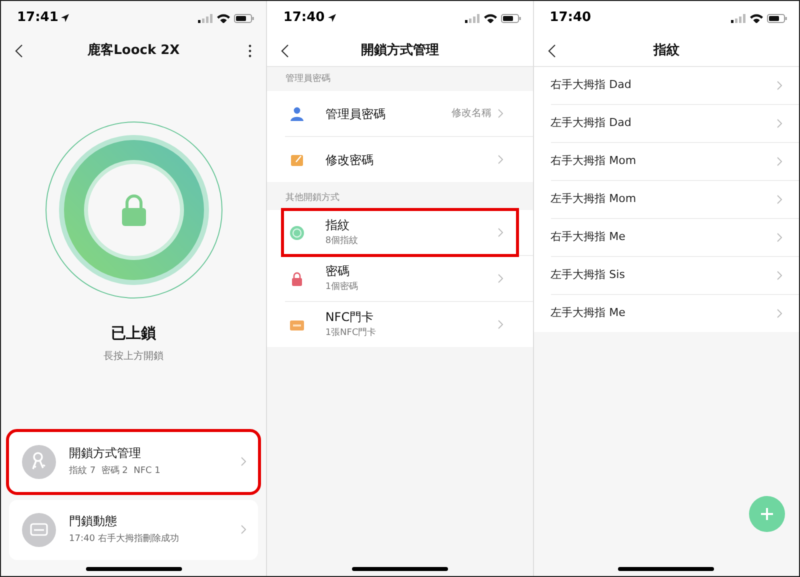 This screenshot has height=577, width=800. What do you see at coordinates (674, 161) in the screenshot?
I see `fingerprint-row: 右手大拇指 Mom` at bounding box center [674, 161].